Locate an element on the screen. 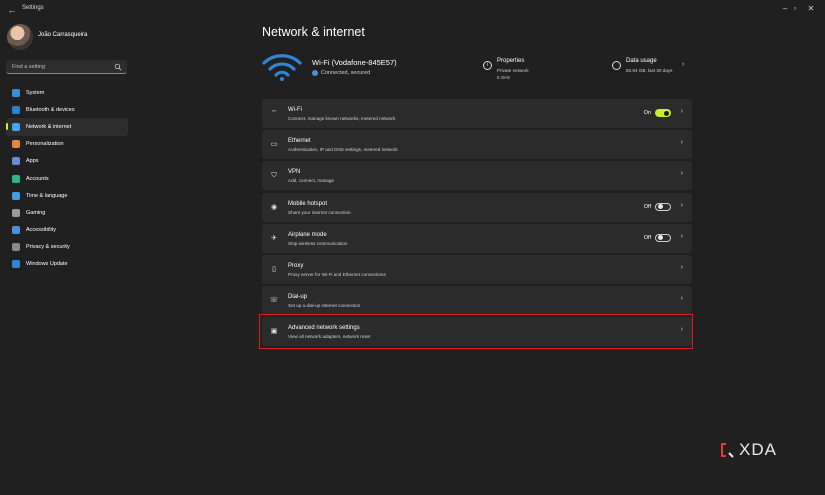  highlight-box is located at coordinates (476, 331).